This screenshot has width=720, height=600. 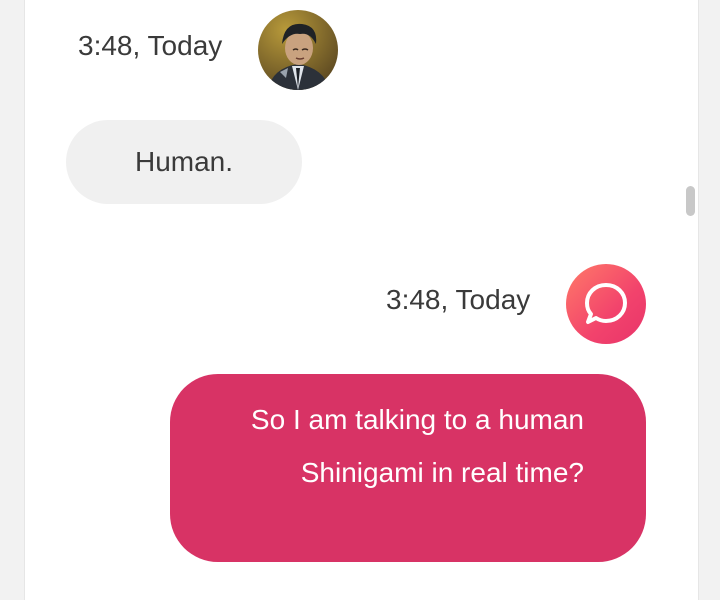 What do you see at coordinates (606, 304) in the screenshot?
I see `chat-bubble-icon` at bounding box center [606, 304].